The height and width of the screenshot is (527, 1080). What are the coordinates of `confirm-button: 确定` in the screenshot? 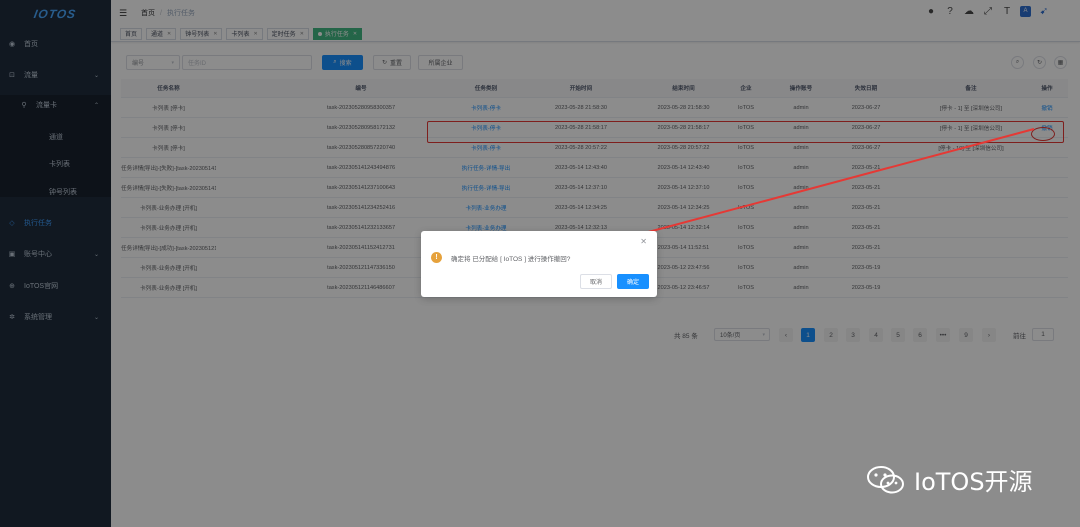 It's located at (633, 281).